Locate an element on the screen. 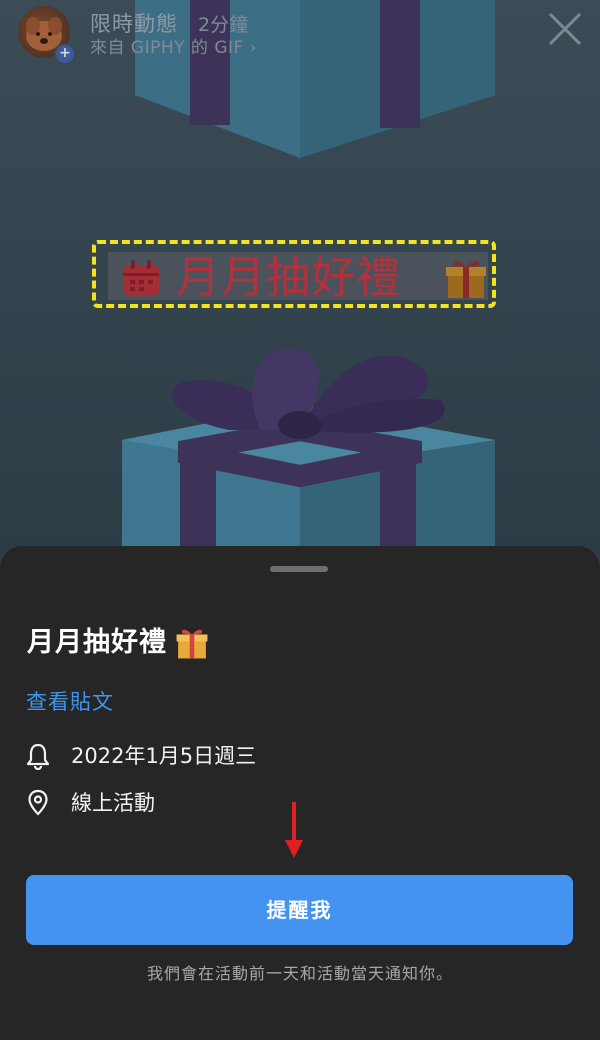 The height and width of the screenshot is (1040, 600). calendar-icon is located at coordinates (141, 277).